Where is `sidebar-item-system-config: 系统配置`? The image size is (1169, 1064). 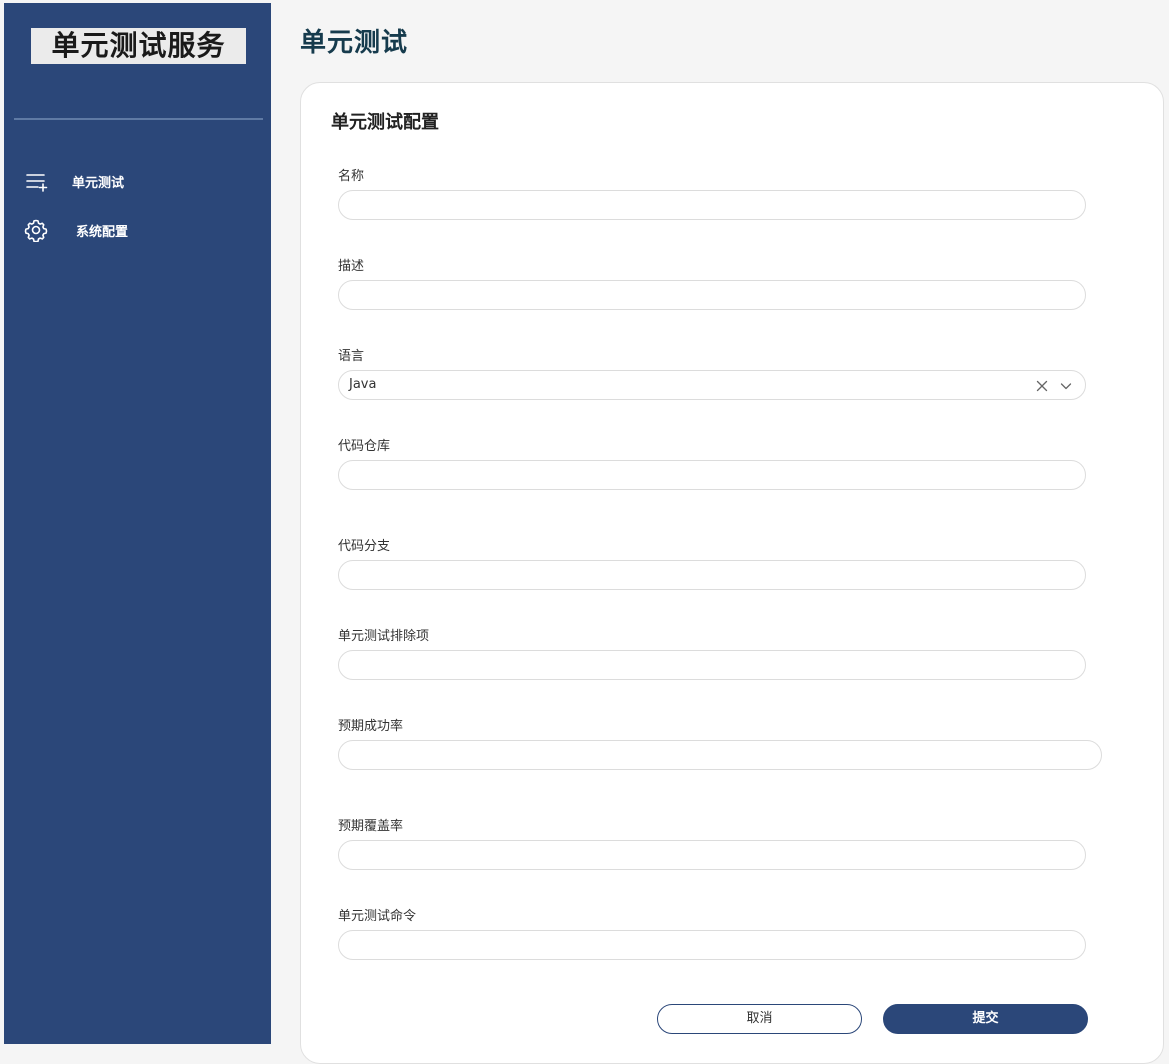 sidebar-item-system-config: 系统配置 is located at coordinates (137, 230).